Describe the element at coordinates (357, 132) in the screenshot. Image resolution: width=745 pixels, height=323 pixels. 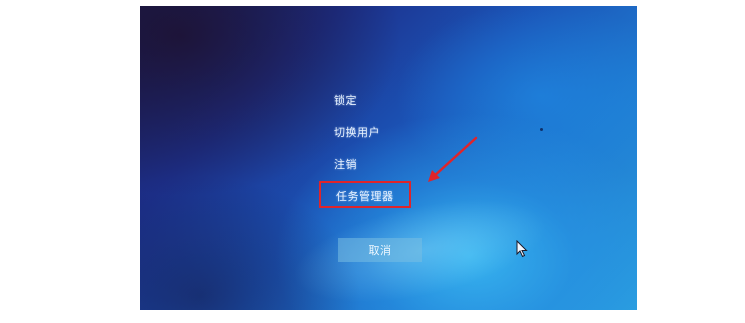
I see `menu-item-switch-user: 切换用户` at that location.